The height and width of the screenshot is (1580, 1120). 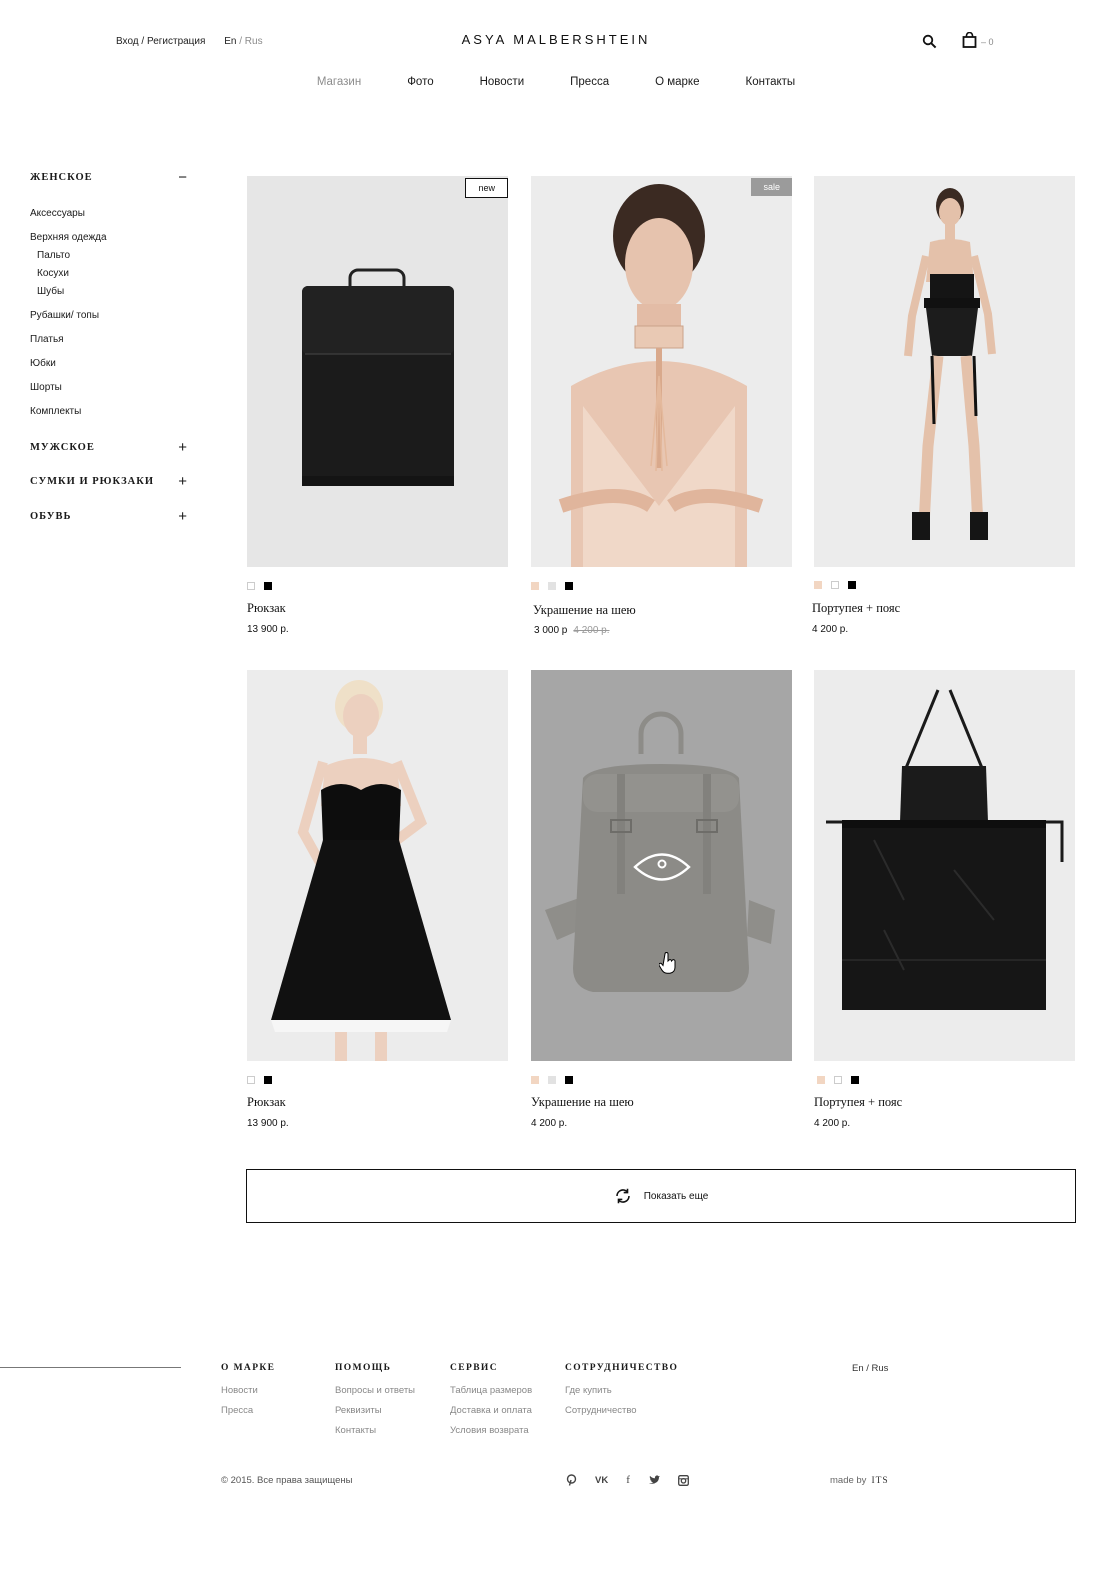 What do you see at coordinates (654, 1480) in the screenshot?
I see `twitter-icon` at bounding box center [654, 1480].